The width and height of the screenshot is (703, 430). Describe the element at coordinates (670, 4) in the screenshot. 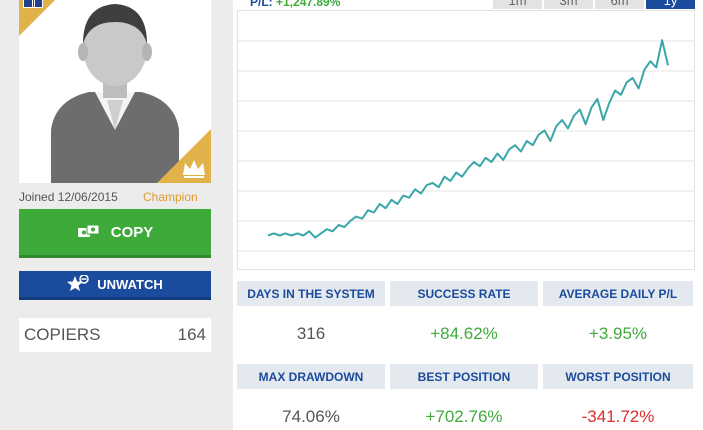

I see `tab-1y: 1y` at that location.